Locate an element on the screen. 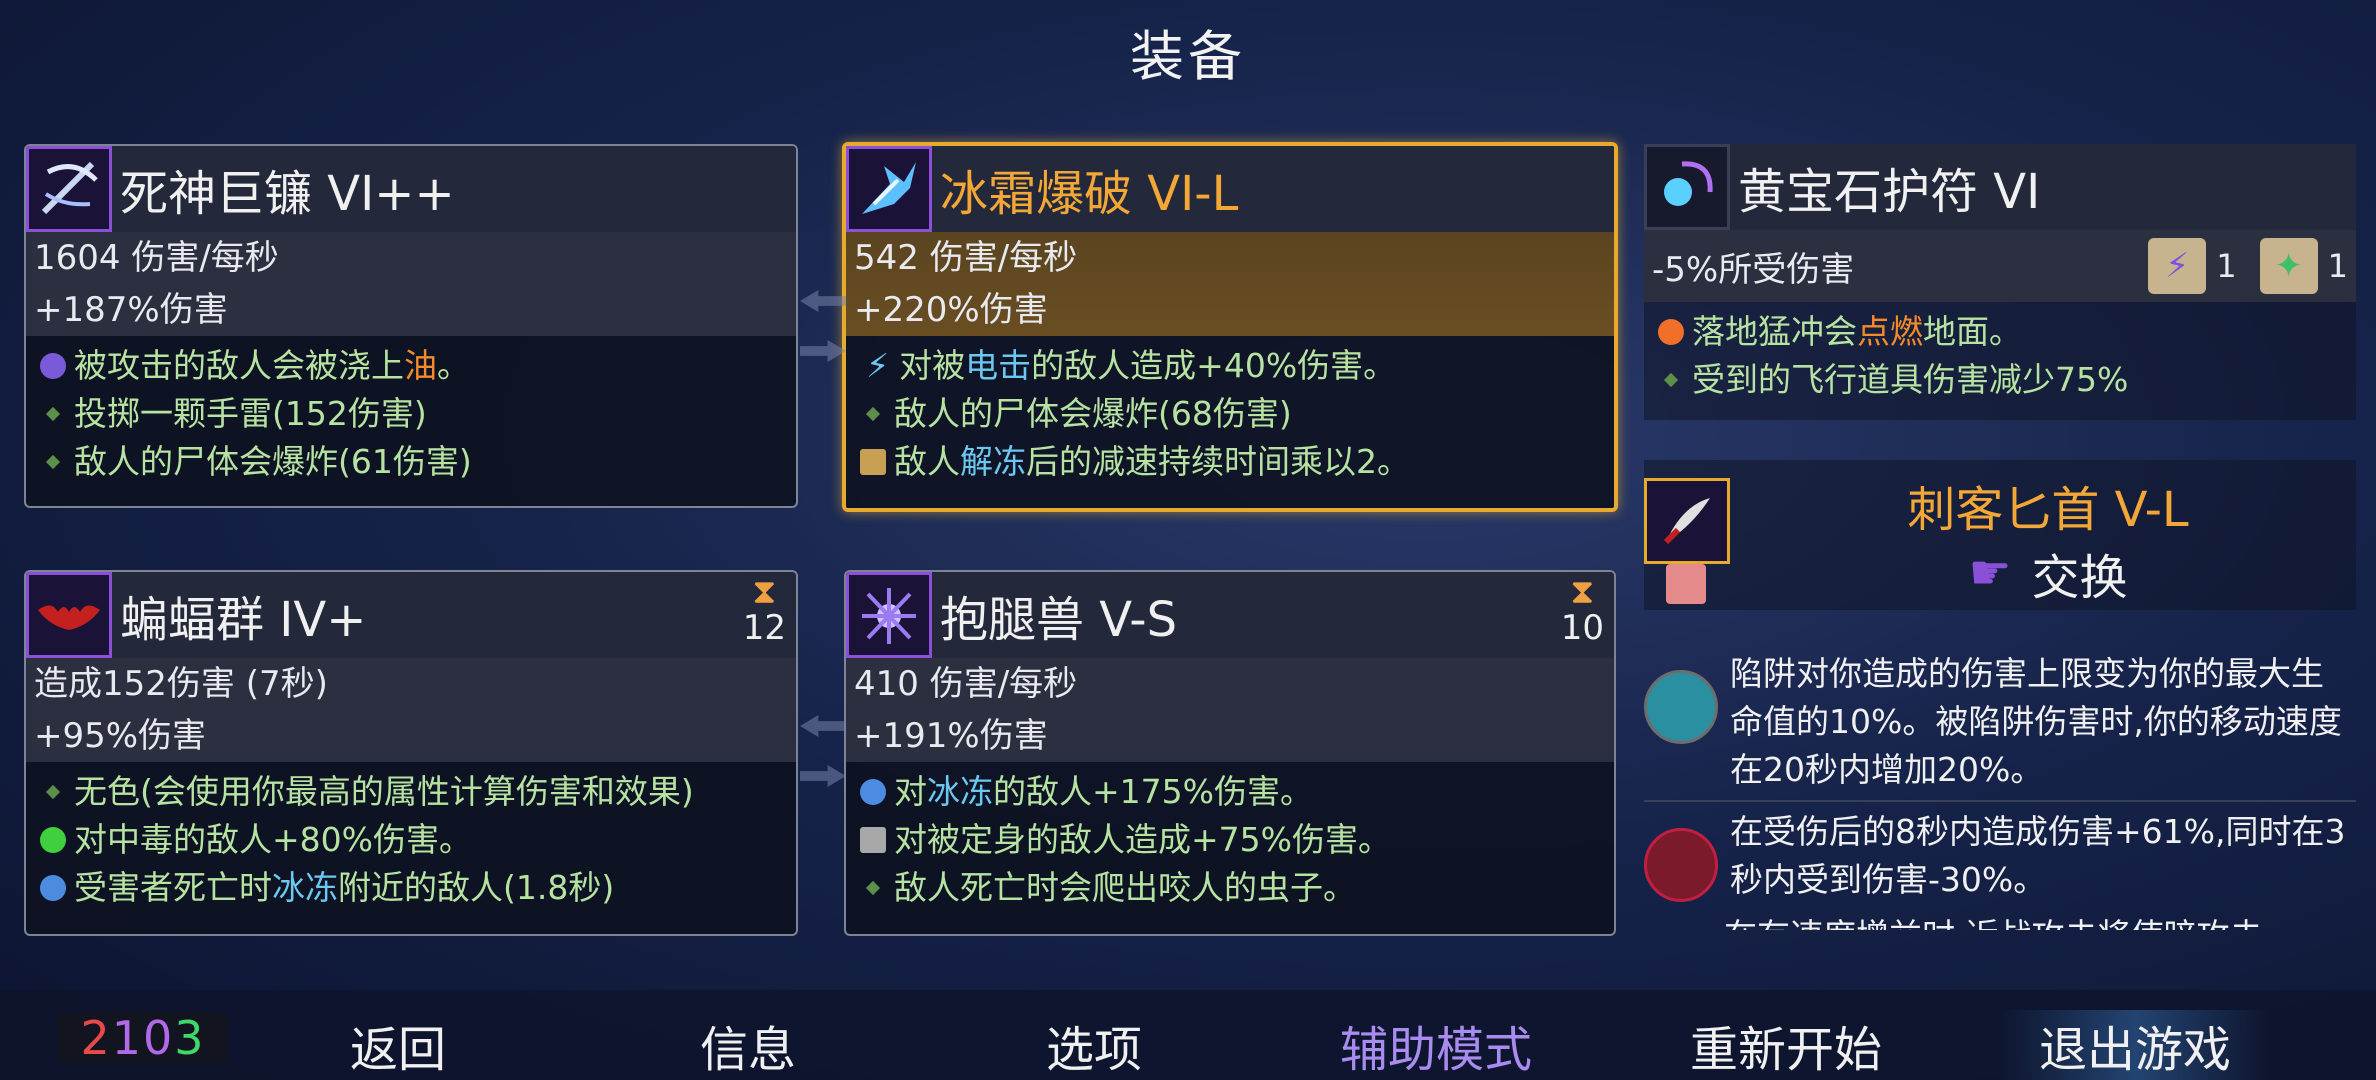 The width and height of the screenshot is (2376, 1080). amulet-icon is located at coordinates (1687, 187).